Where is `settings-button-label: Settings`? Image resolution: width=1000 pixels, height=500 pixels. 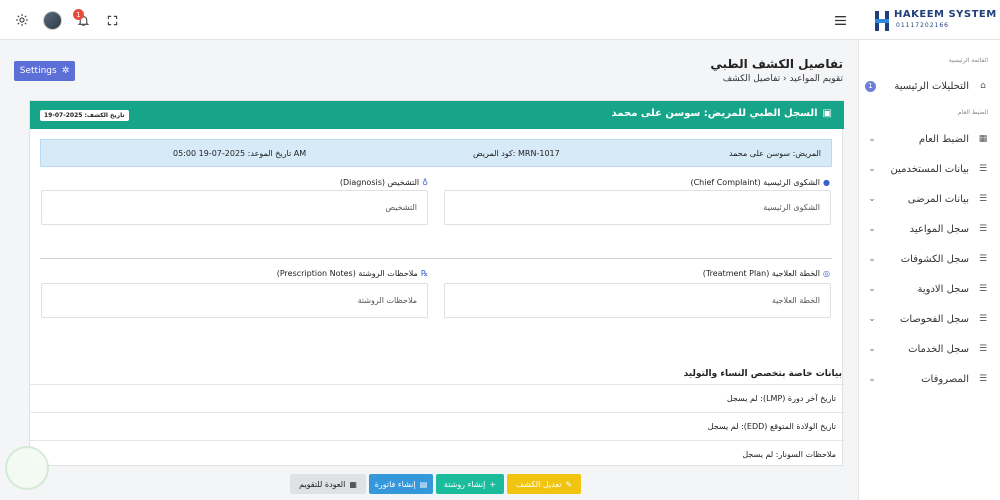
settings-button-label: Settings is located at coordinates (38, 71).